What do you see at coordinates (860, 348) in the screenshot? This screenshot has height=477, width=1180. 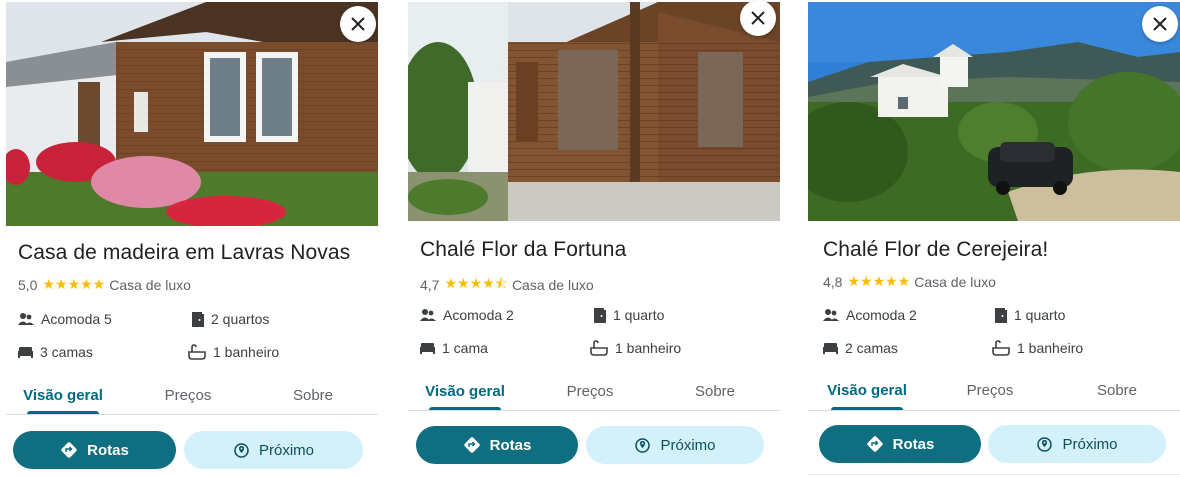 I see `beds-feature: 2 camas` at bounding box center [860, 348].